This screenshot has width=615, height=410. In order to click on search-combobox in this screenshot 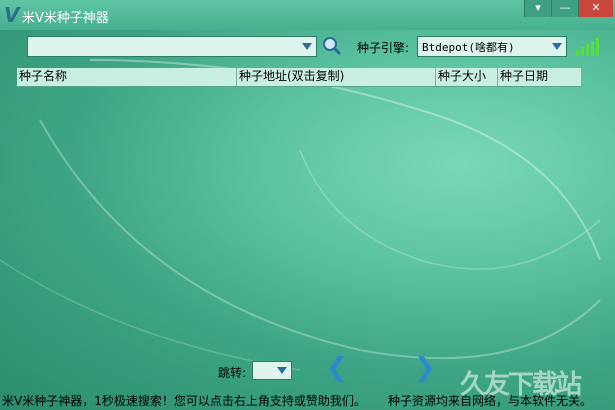, I will do `click(172, 46)`.